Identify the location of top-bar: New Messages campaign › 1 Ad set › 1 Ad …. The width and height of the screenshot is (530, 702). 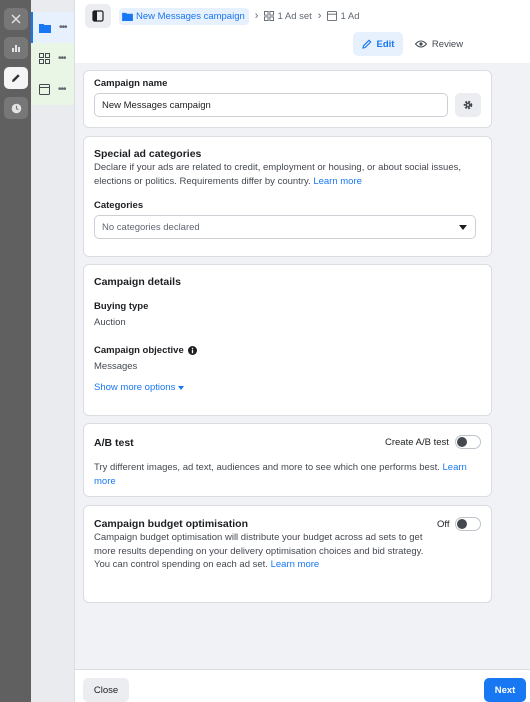
(302, 31).